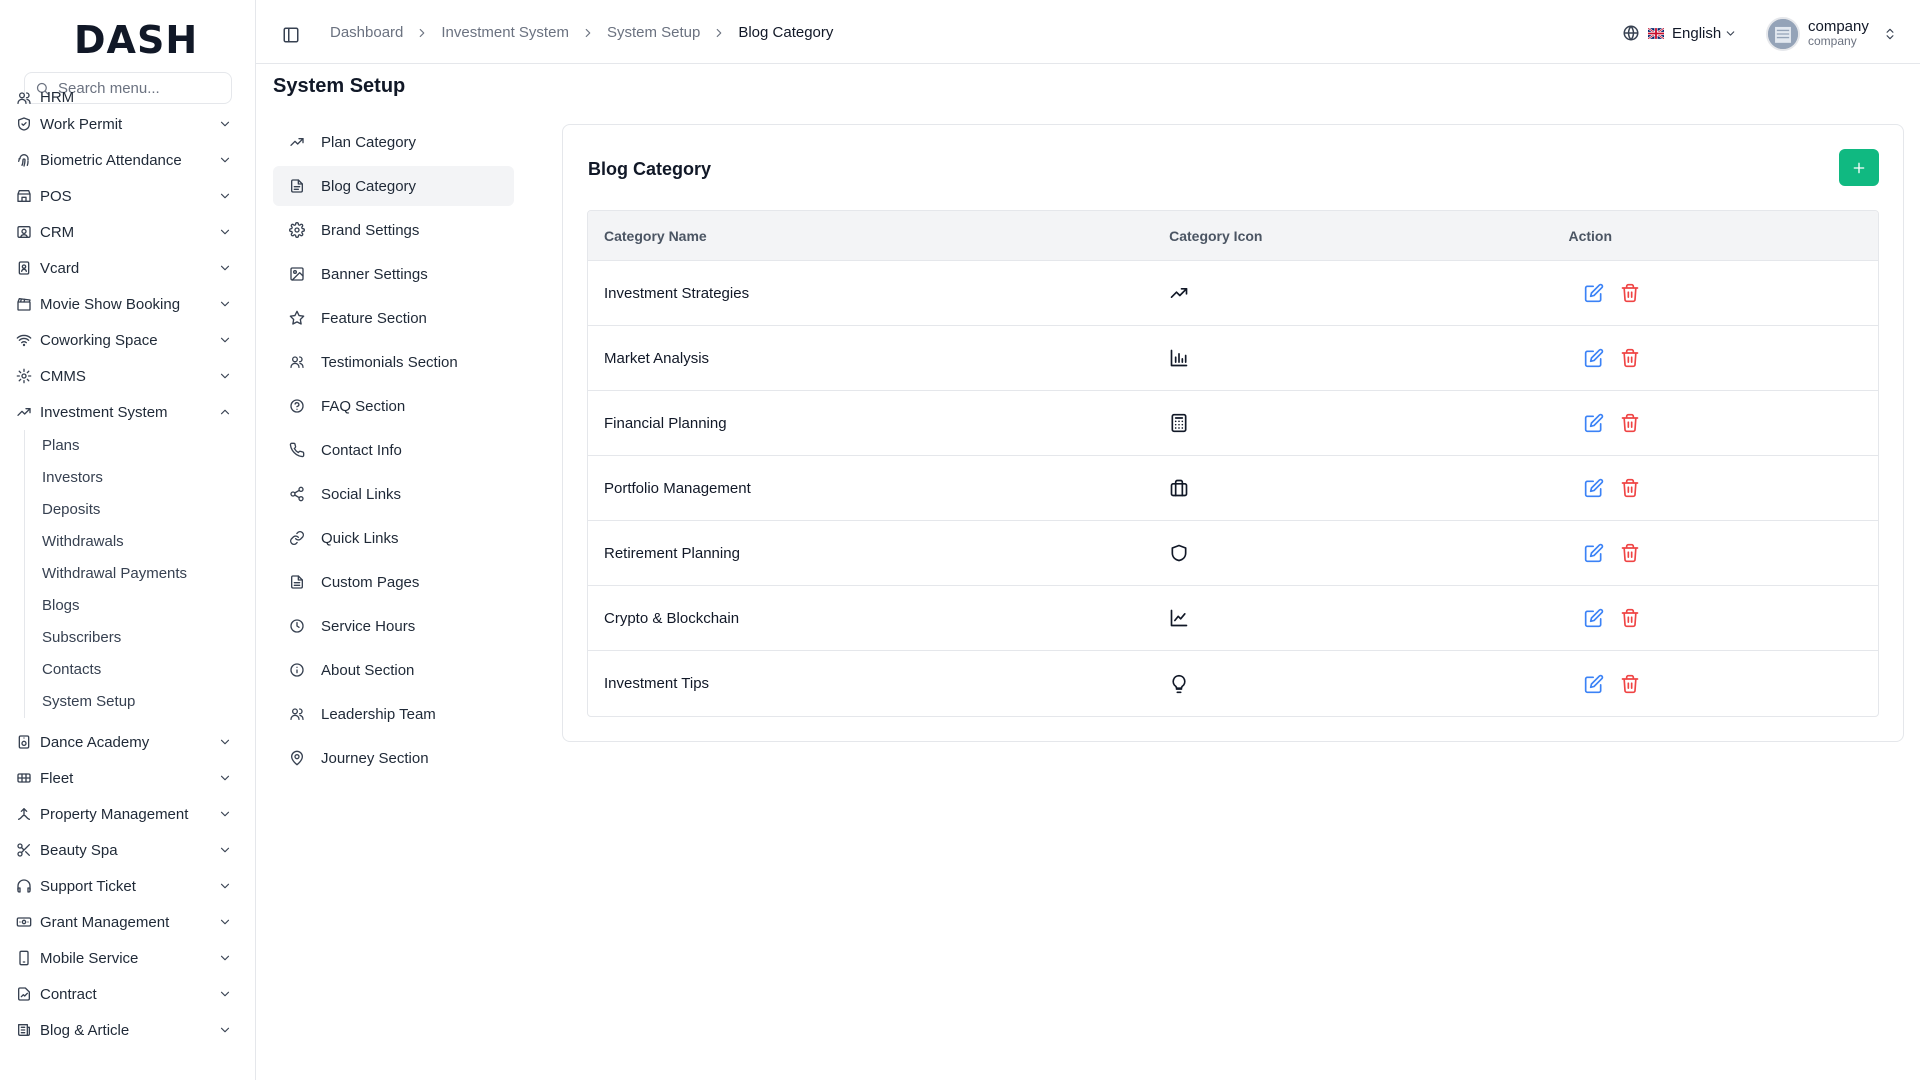  What do you see at coordinates (375, 758) in the screenshot?
I see `setup-nav-label: Journey Section` at bounding box center [375, 758].